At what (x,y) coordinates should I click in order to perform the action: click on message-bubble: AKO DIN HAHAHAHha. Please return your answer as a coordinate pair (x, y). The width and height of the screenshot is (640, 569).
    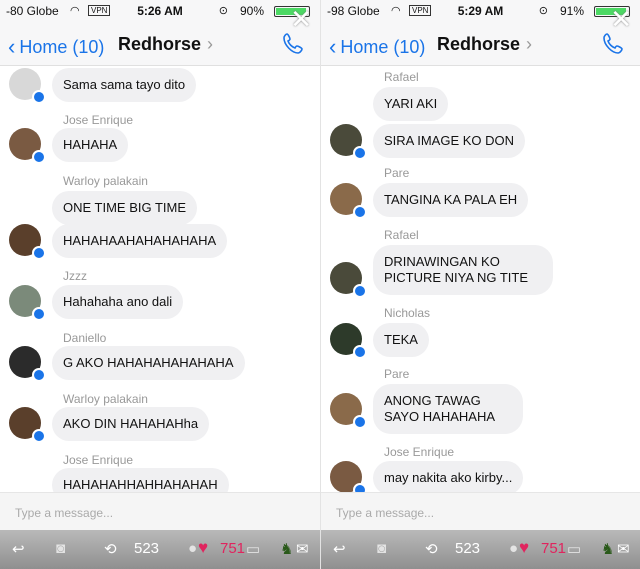
    Looking at the image, I should click on (131, 424).